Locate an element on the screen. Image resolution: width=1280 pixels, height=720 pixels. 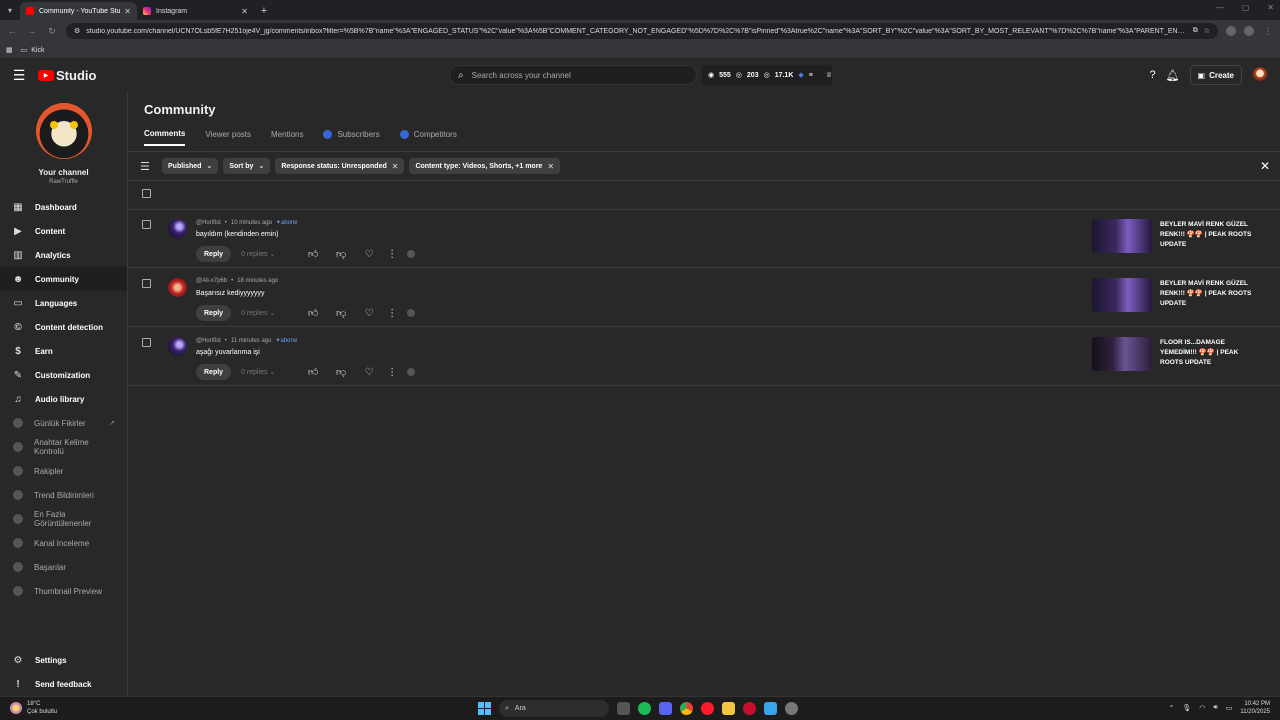
create-button: ▣ Create is located at coordinates (1215, 75).